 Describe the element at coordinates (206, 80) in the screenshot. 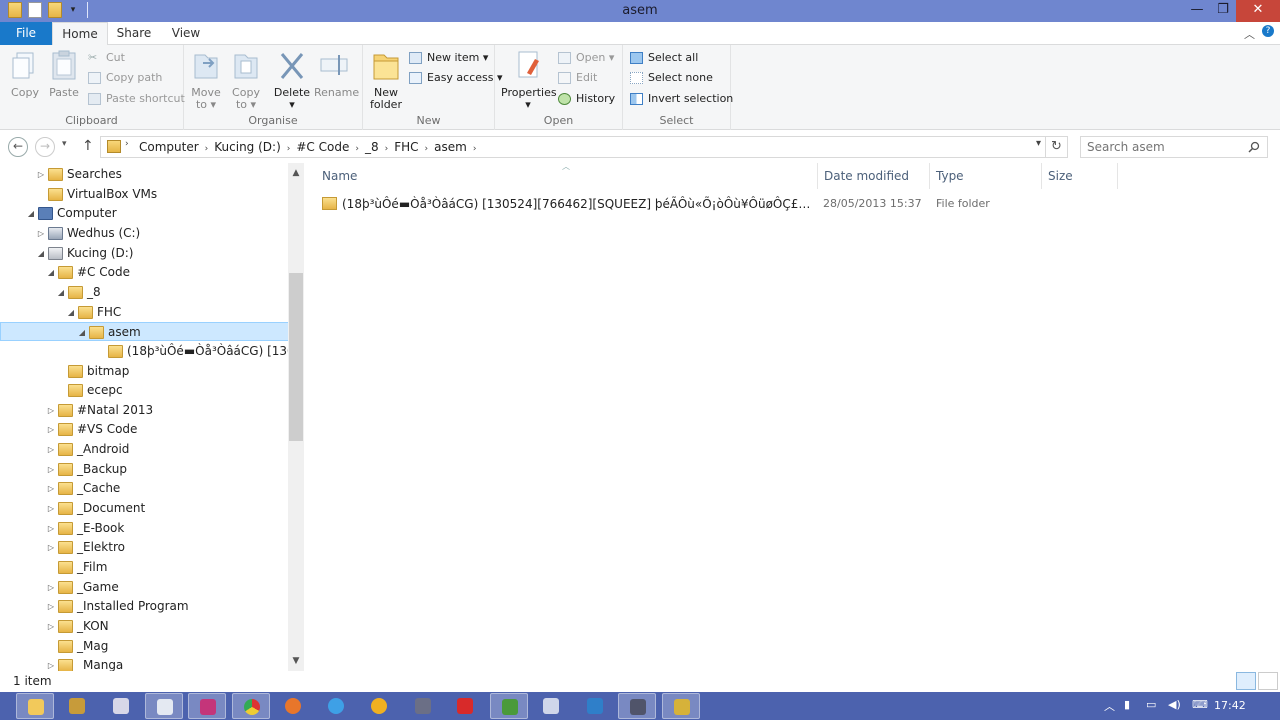

I see `move-to-button: Move to ▾` at that location.